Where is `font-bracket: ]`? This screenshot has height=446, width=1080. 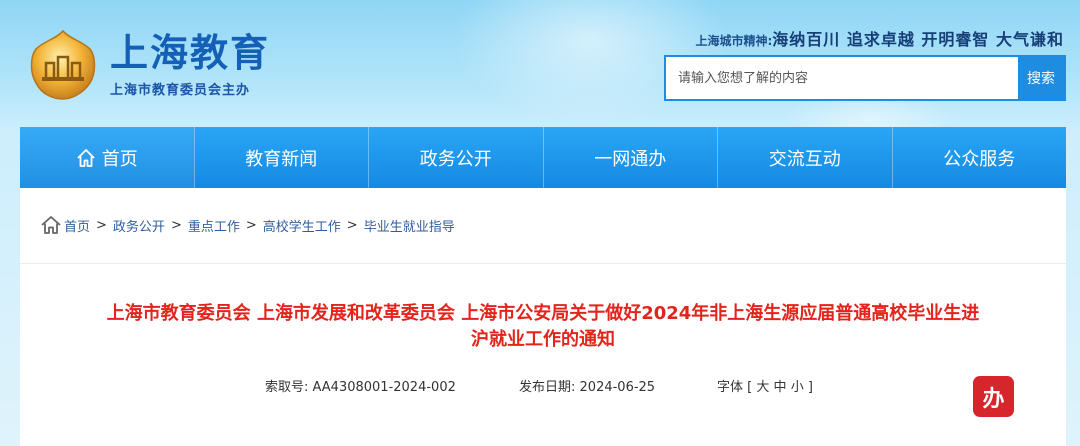
font-bracket: ] is located at coordinates (810, 387).